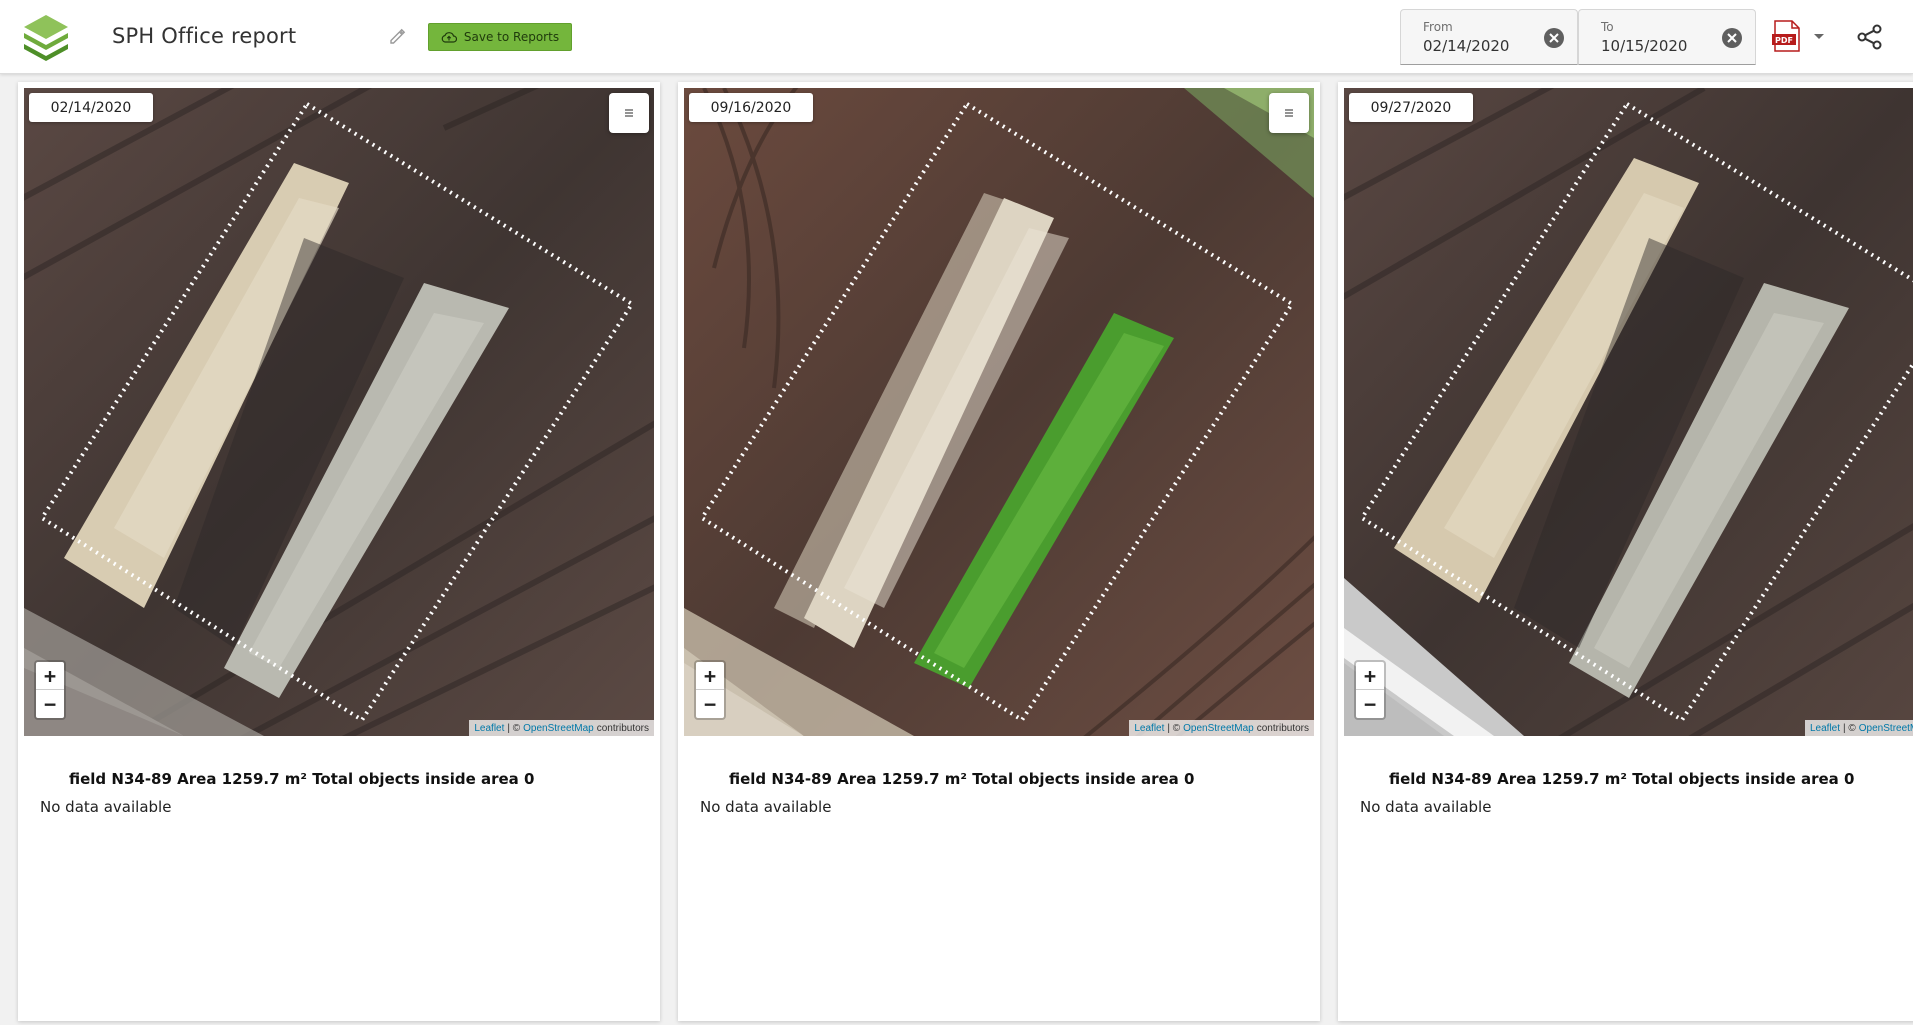 Image resolution: width=1913 pixels, height=1025 pixels. Describe the element at coordinates (1607, 27) in the screenshot. I see `to-label: To` at that location.